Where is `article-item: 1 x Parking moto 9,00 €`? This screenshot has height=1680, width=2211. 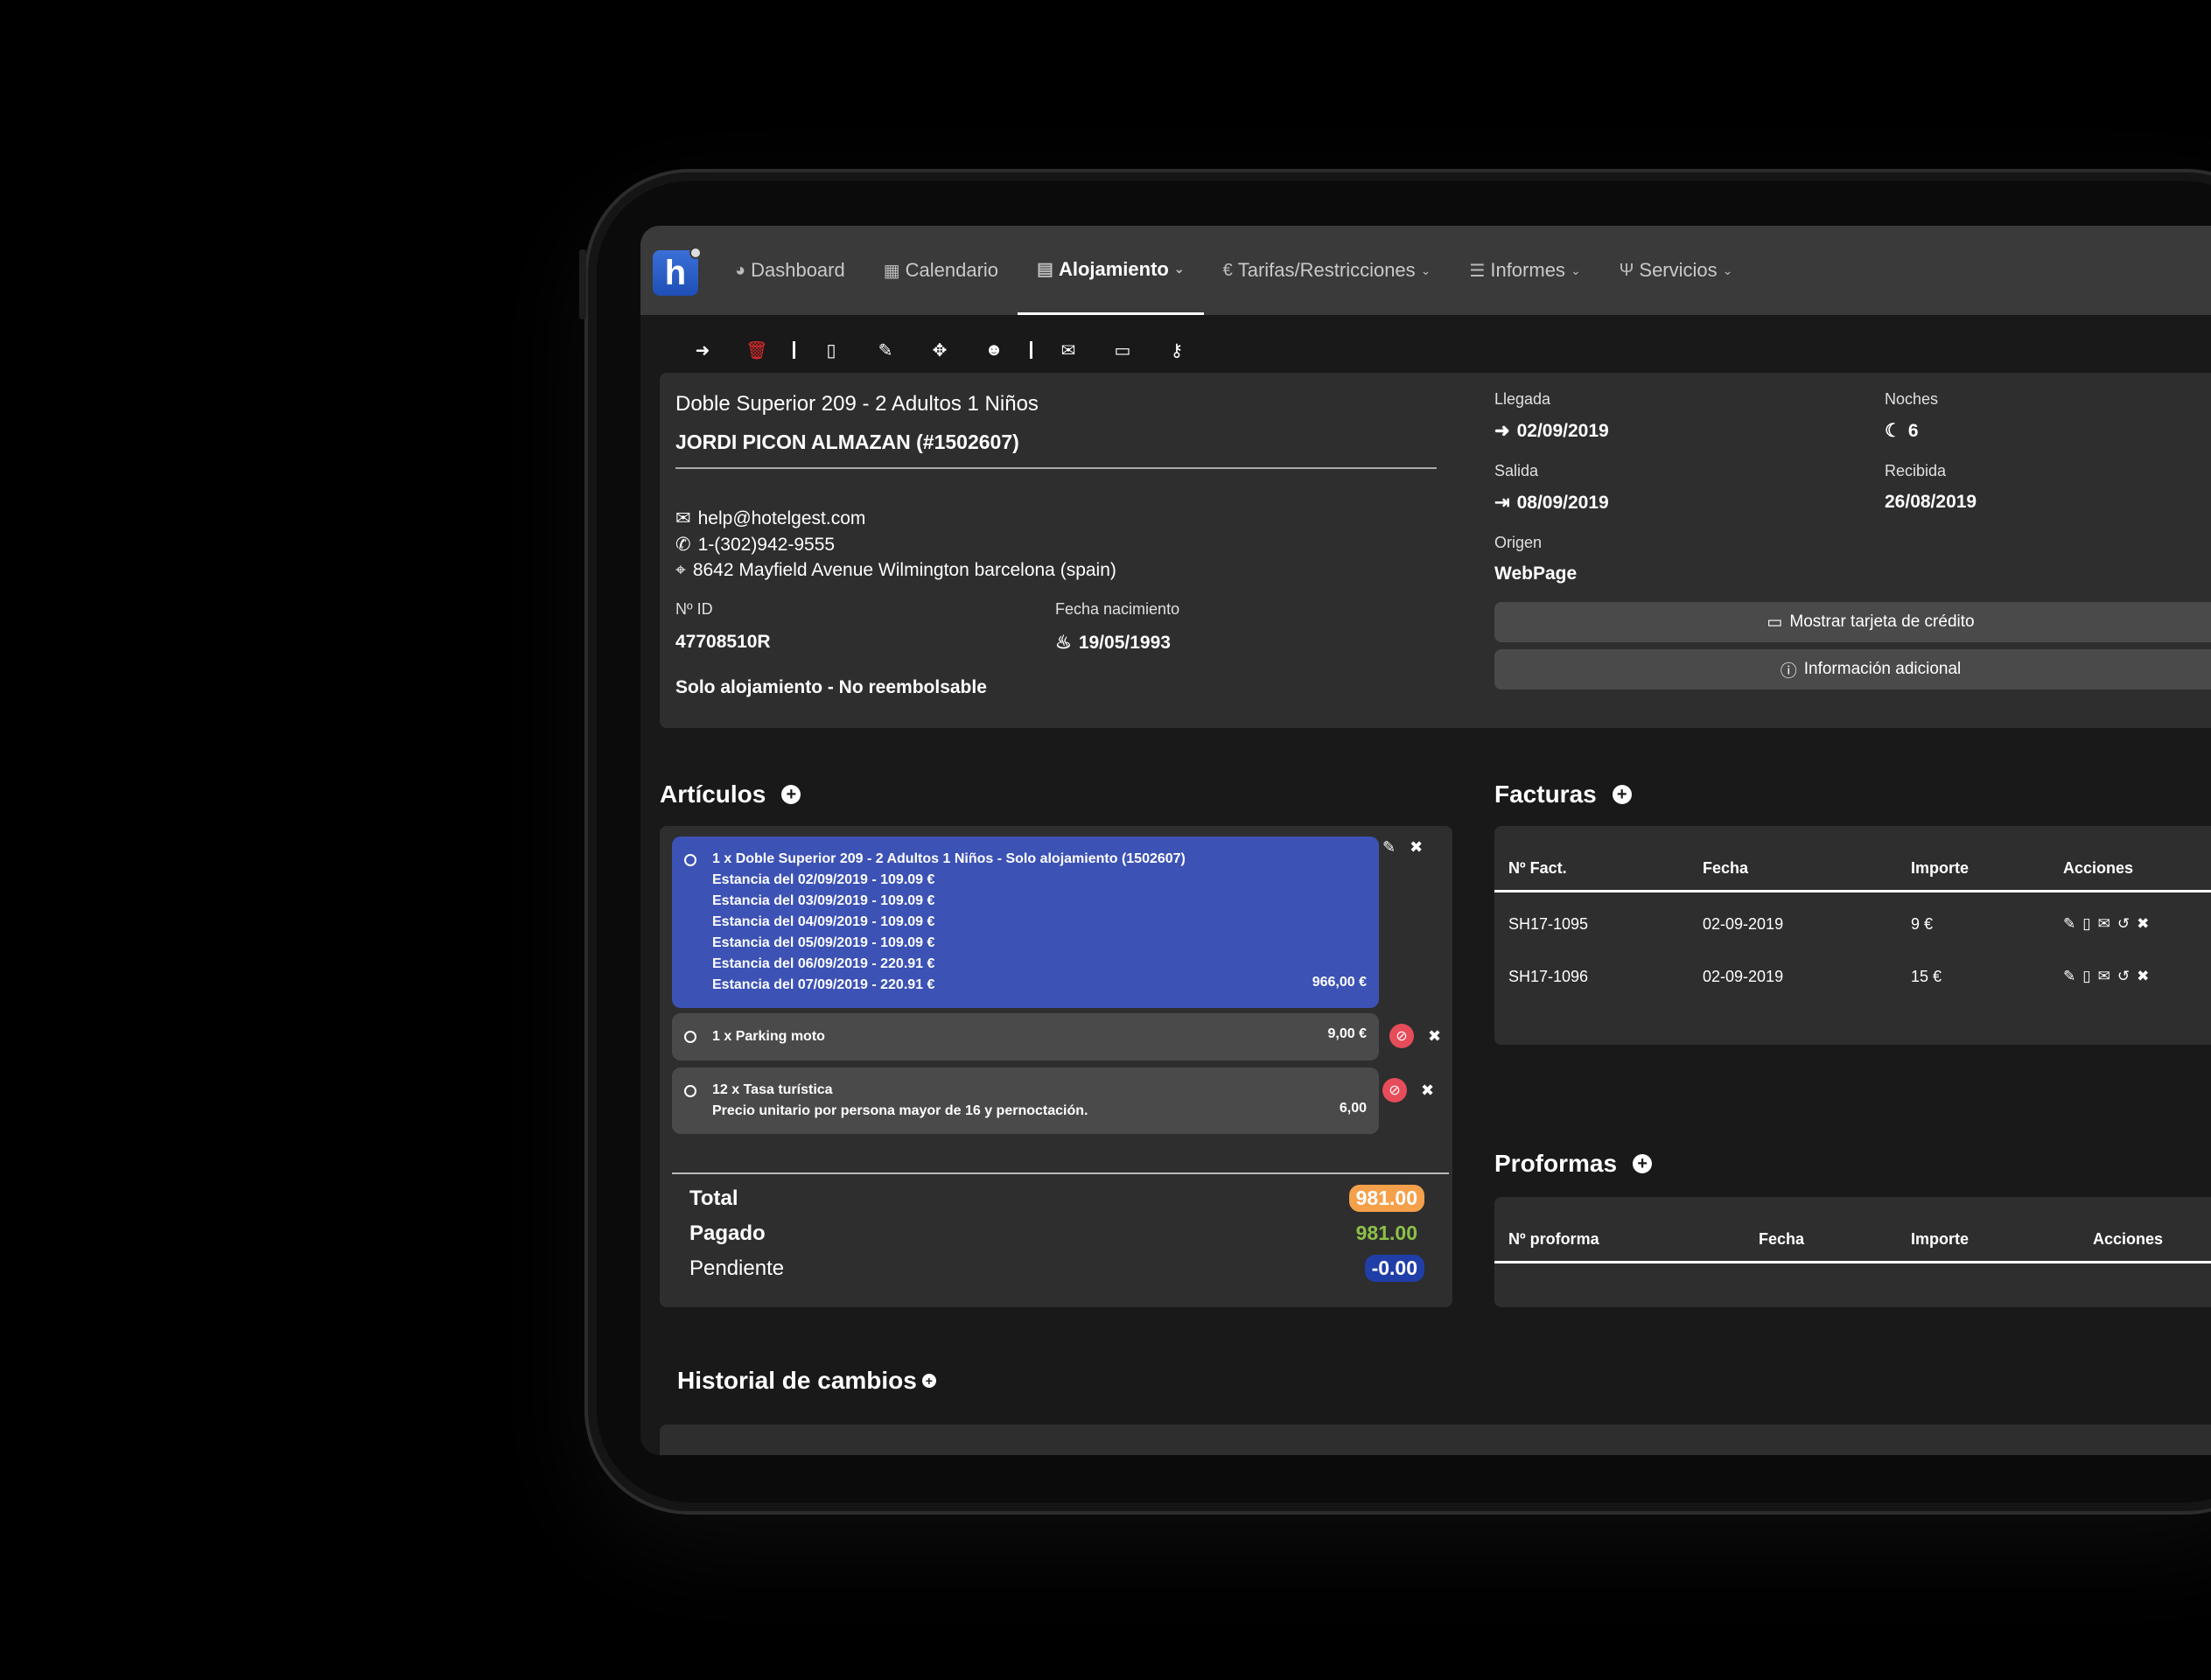 article-item: 1 x Parking moto 9,00 € is located at coordinates (1025, 1036).